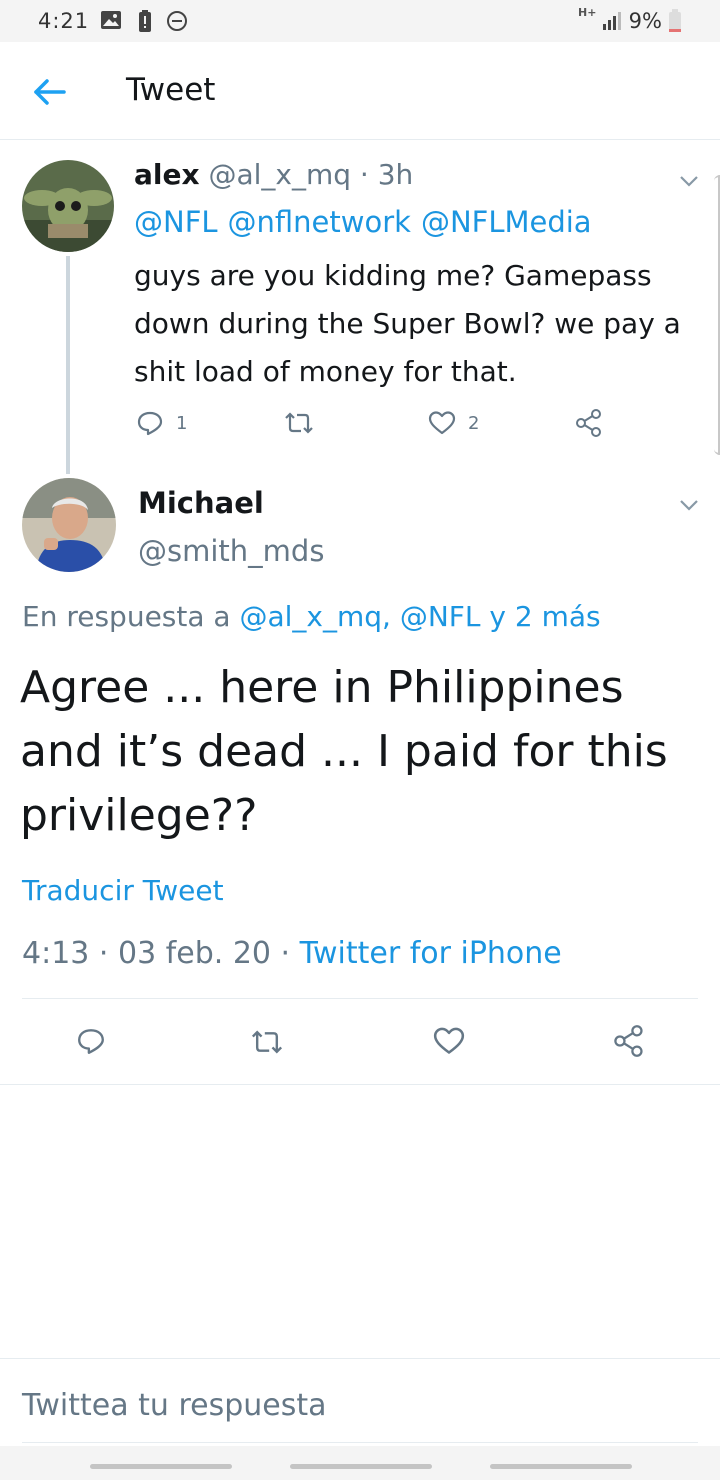  I want to click on mention-link: @nflnetwork, so click(319, 222).